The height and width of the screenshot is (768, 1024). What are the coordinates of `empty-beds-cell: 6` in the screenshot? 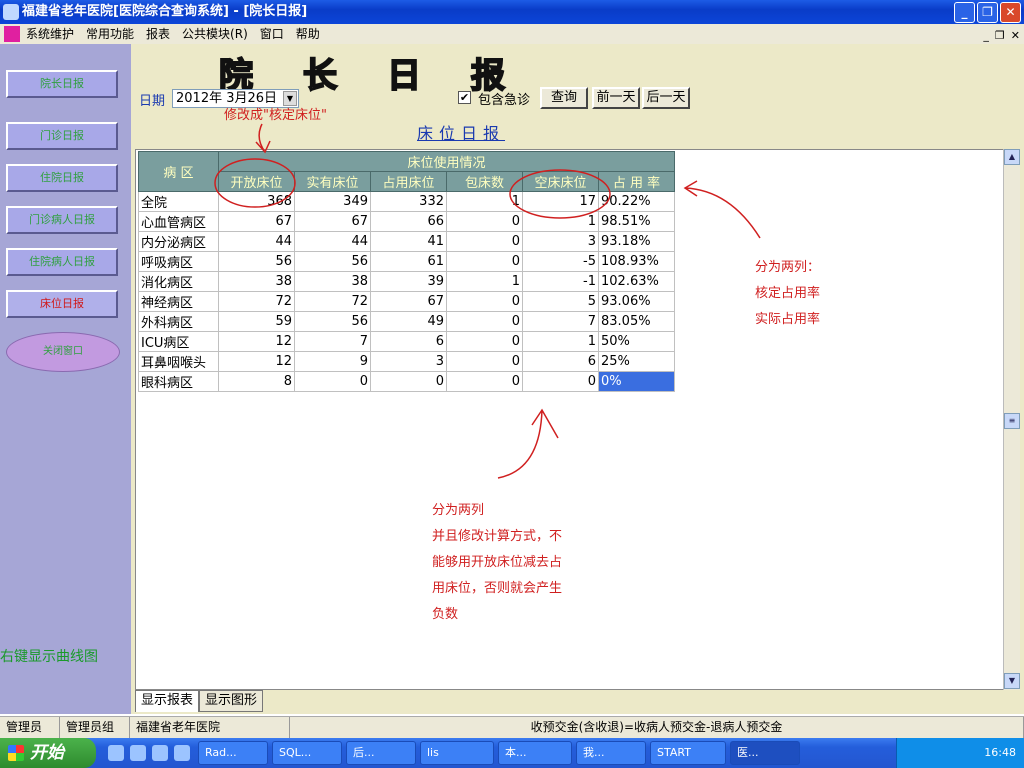 It's located at (560, 361).